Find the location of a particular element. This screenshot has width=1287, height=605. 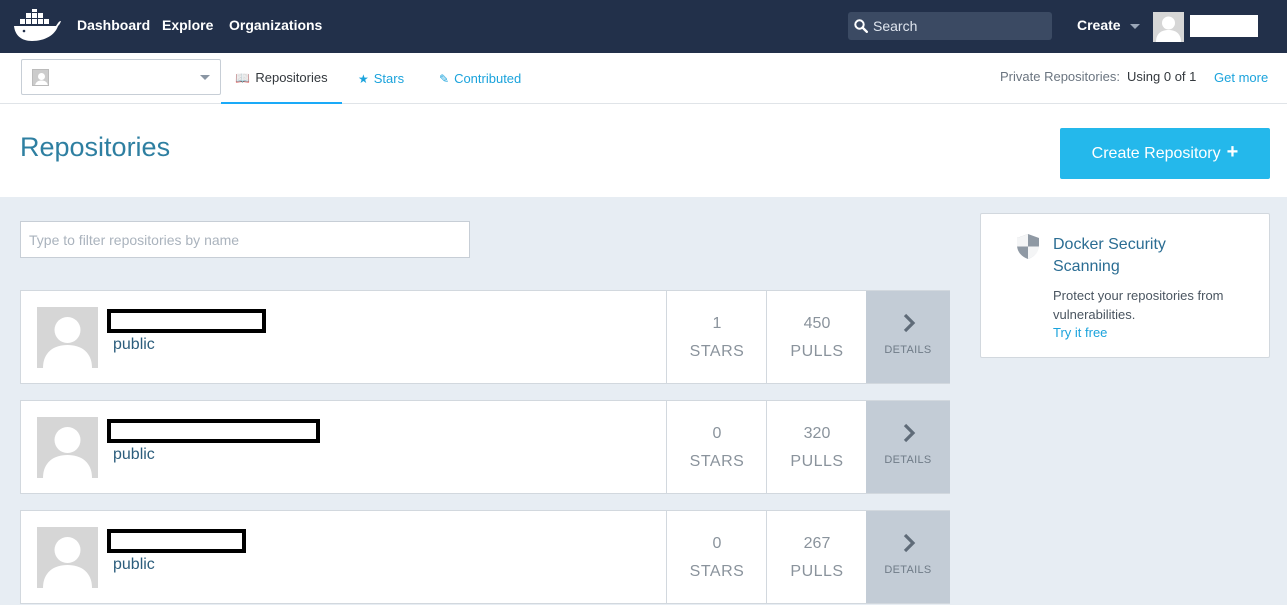

pulls-stat: 267 PULLS is located at coordinates (816, 557).